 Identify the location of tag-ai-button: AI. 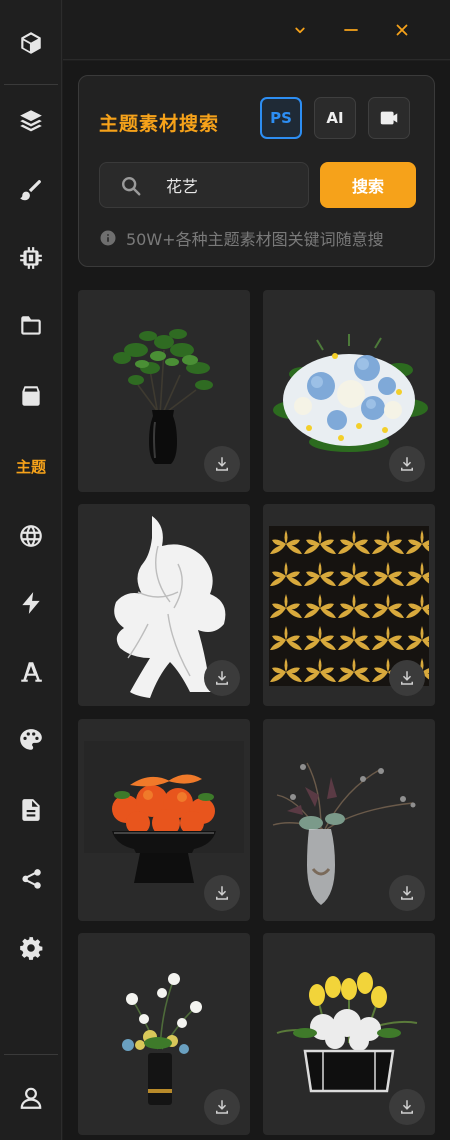
(335, 118).